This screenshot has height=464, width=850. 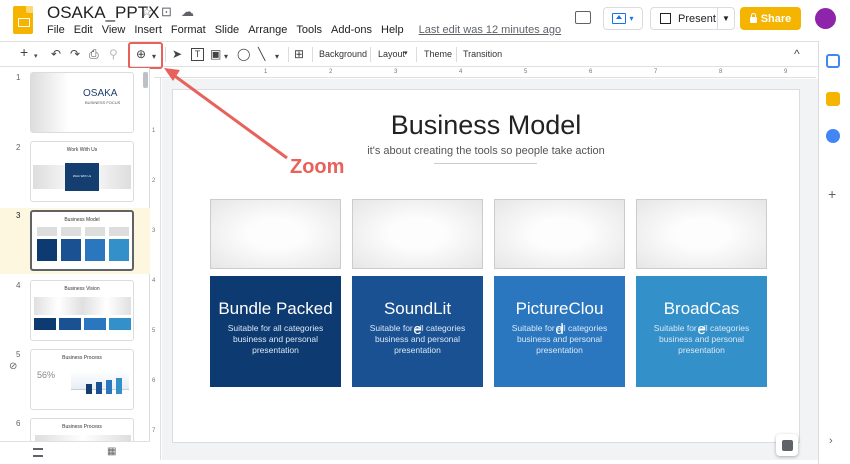 What do you see at coordinates (831, 441) in the screenshot?
I see `chevron-right-icon: ›` at bounding box center [831, 441].